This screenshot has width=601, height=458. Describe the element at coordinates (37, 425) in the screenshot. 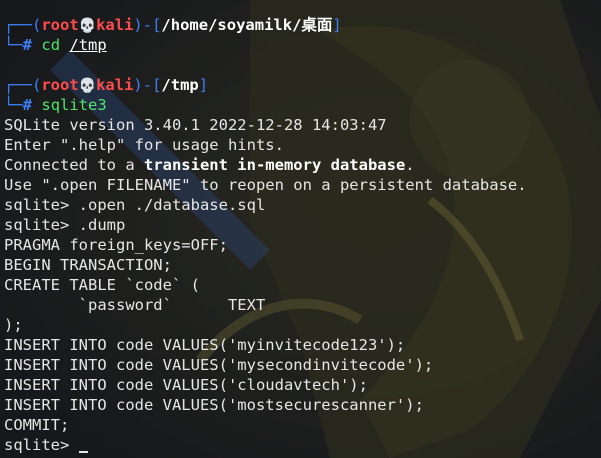

I see `output-line: COMMIT;` at that location.